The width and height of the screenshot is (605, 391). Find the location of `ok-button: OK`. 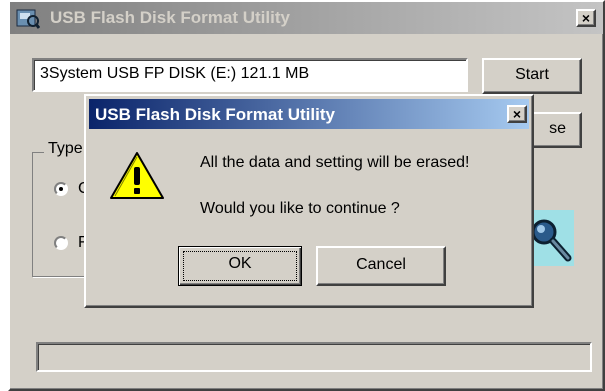

ok-button: OK is located at coordinates (240, 266).